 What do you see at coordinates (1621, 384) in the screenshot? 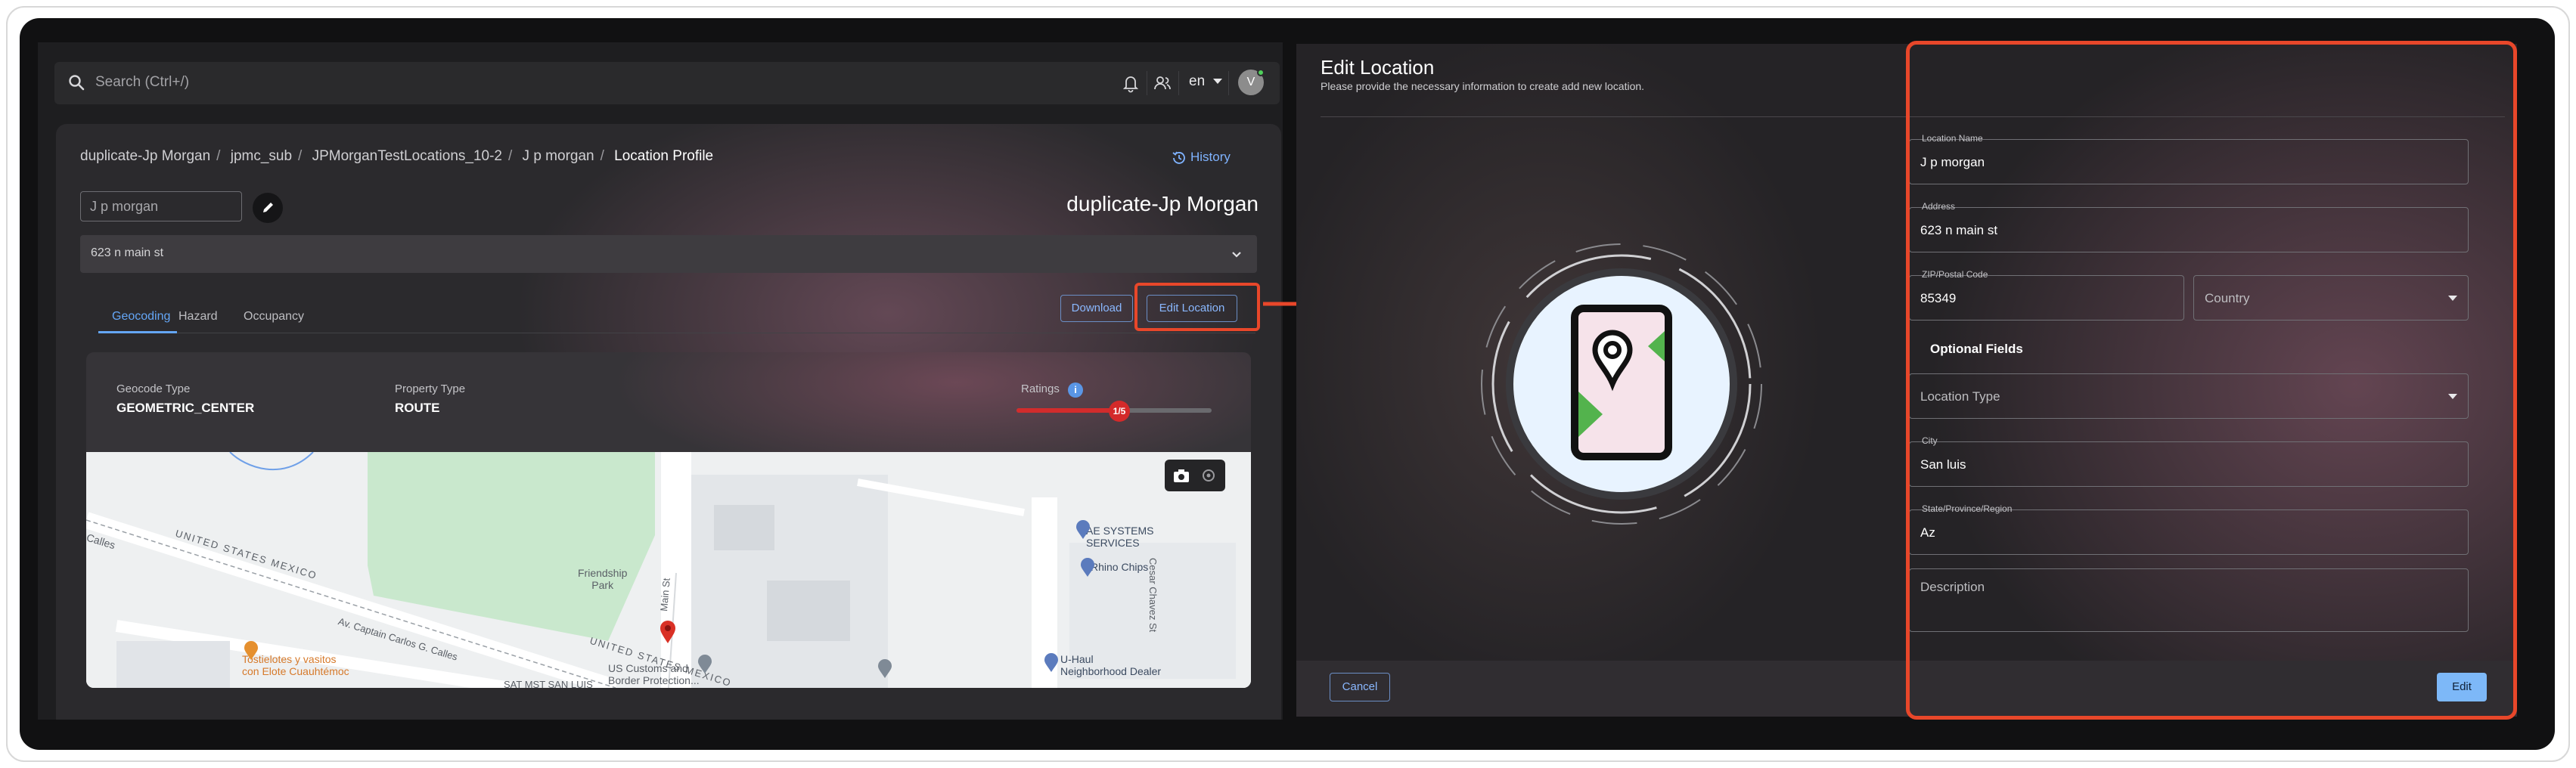
I see `location-device-illustration-icon` at bounding box center [1621, 384].